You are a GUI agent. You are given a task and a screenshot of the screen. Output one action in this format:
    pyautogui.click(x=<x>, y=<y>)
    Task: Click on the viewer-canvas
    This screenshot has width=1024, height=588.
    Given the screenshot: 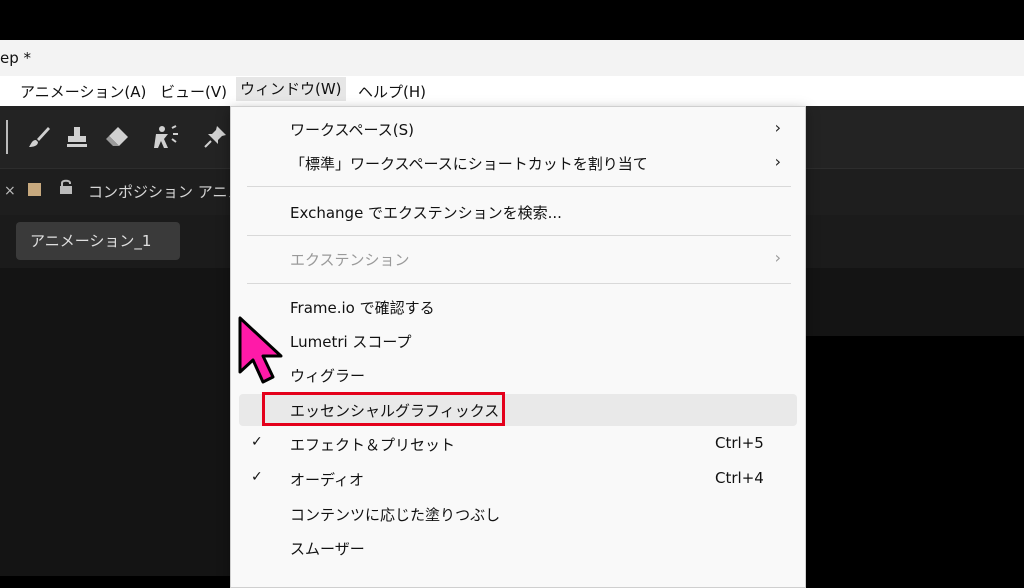 What is the action you would take?
    pyautogui.click(x=902, y=456)
    